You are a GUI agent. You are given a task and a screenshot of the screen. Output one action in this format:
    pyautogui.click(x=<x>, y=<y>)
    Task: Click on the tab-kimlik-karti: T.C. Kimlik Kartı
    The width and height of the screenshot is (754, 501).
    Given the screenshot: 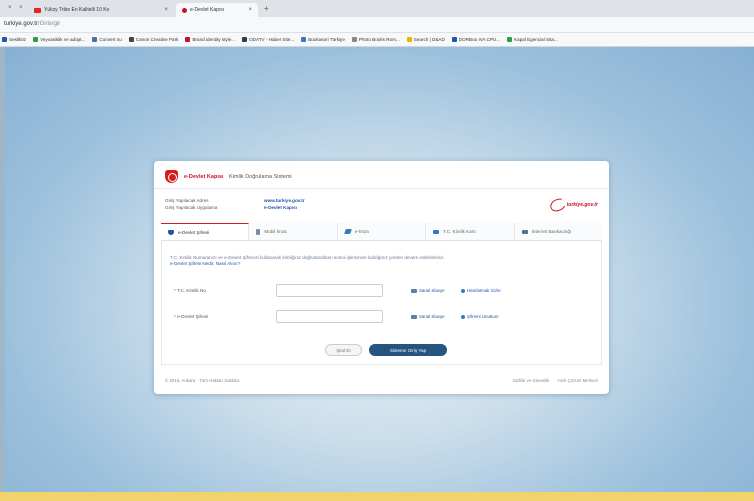 What is the action you would take?
    pyautogui.click(x=470, y=231)
    